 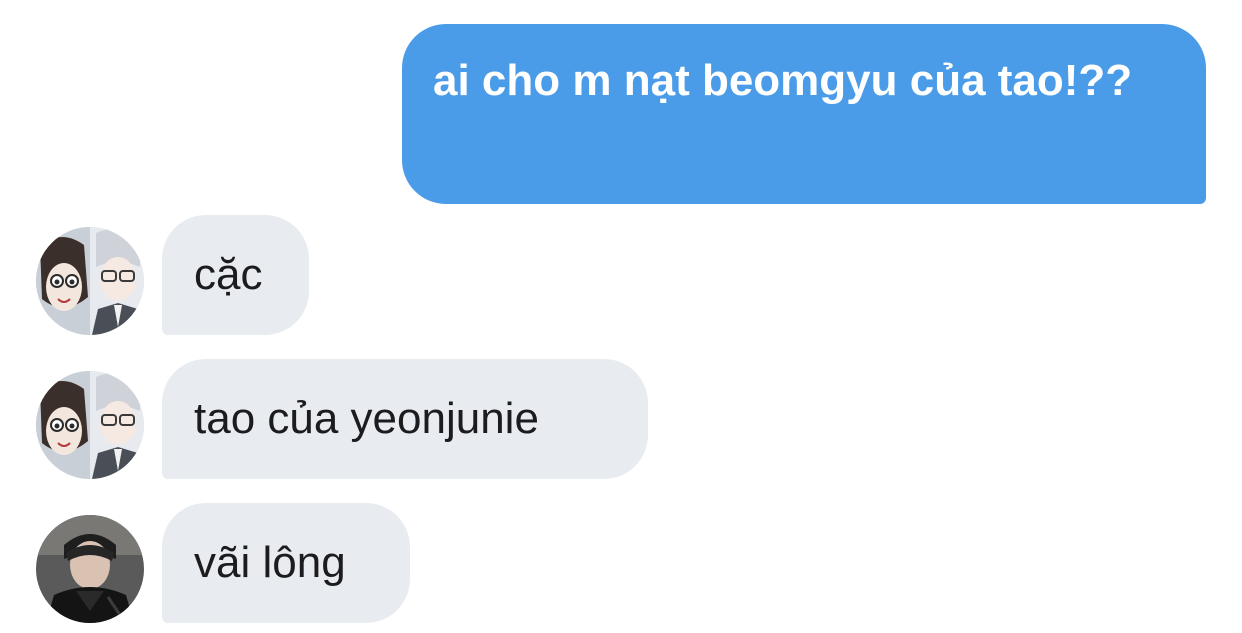 I want to click on message-text: tao của yeonjunie, so click(x=366, y=418).